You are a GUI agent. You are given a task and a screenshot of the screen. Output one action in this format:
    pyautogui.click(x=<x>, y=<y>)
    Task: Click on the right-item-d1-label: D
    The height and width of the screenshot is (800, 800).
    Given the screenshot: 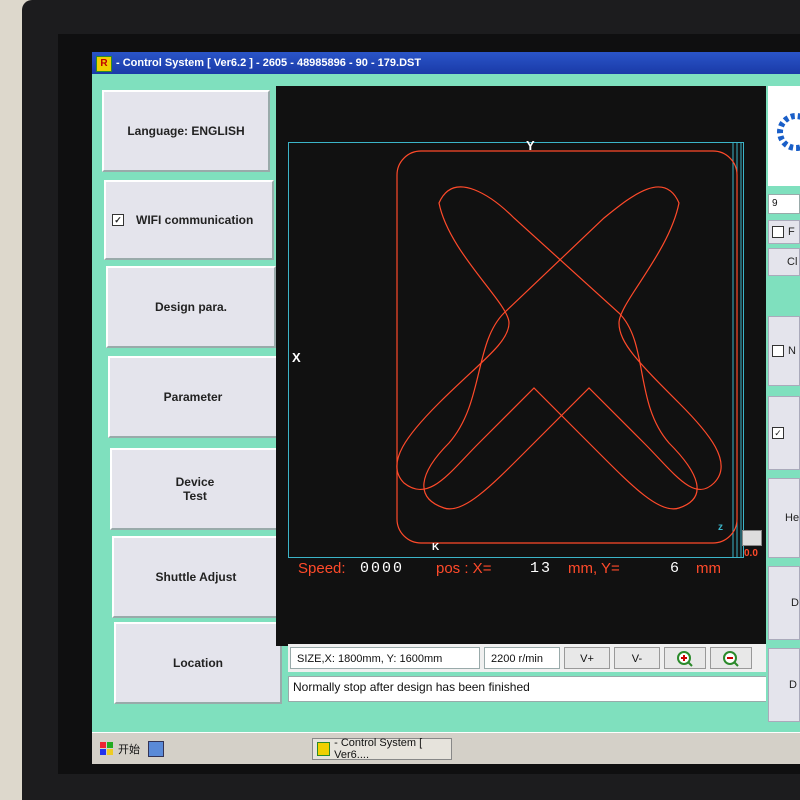 What is the action you would take?
    pyautogui.click(x=795, y=603)
    